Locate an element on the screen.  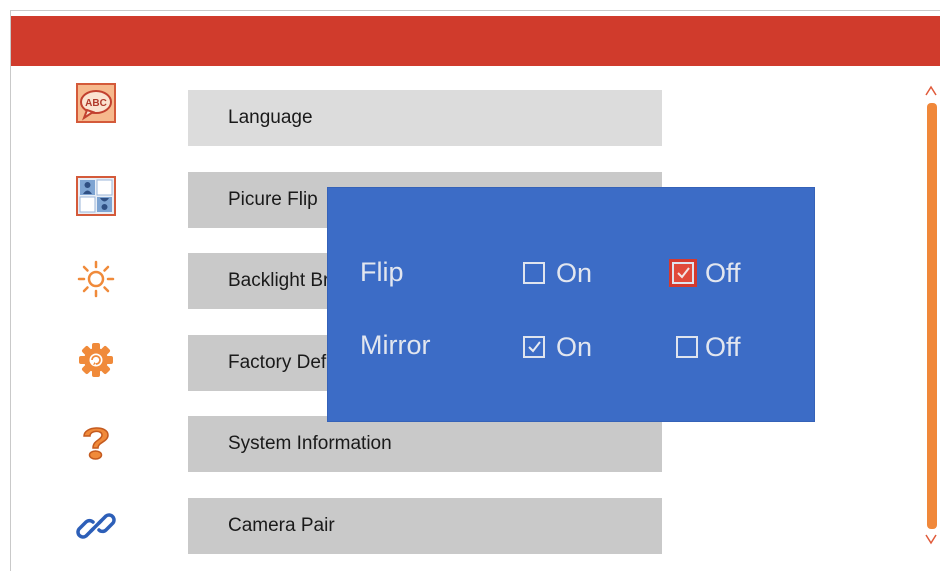
title-bar is located at coordinates (475, 41).